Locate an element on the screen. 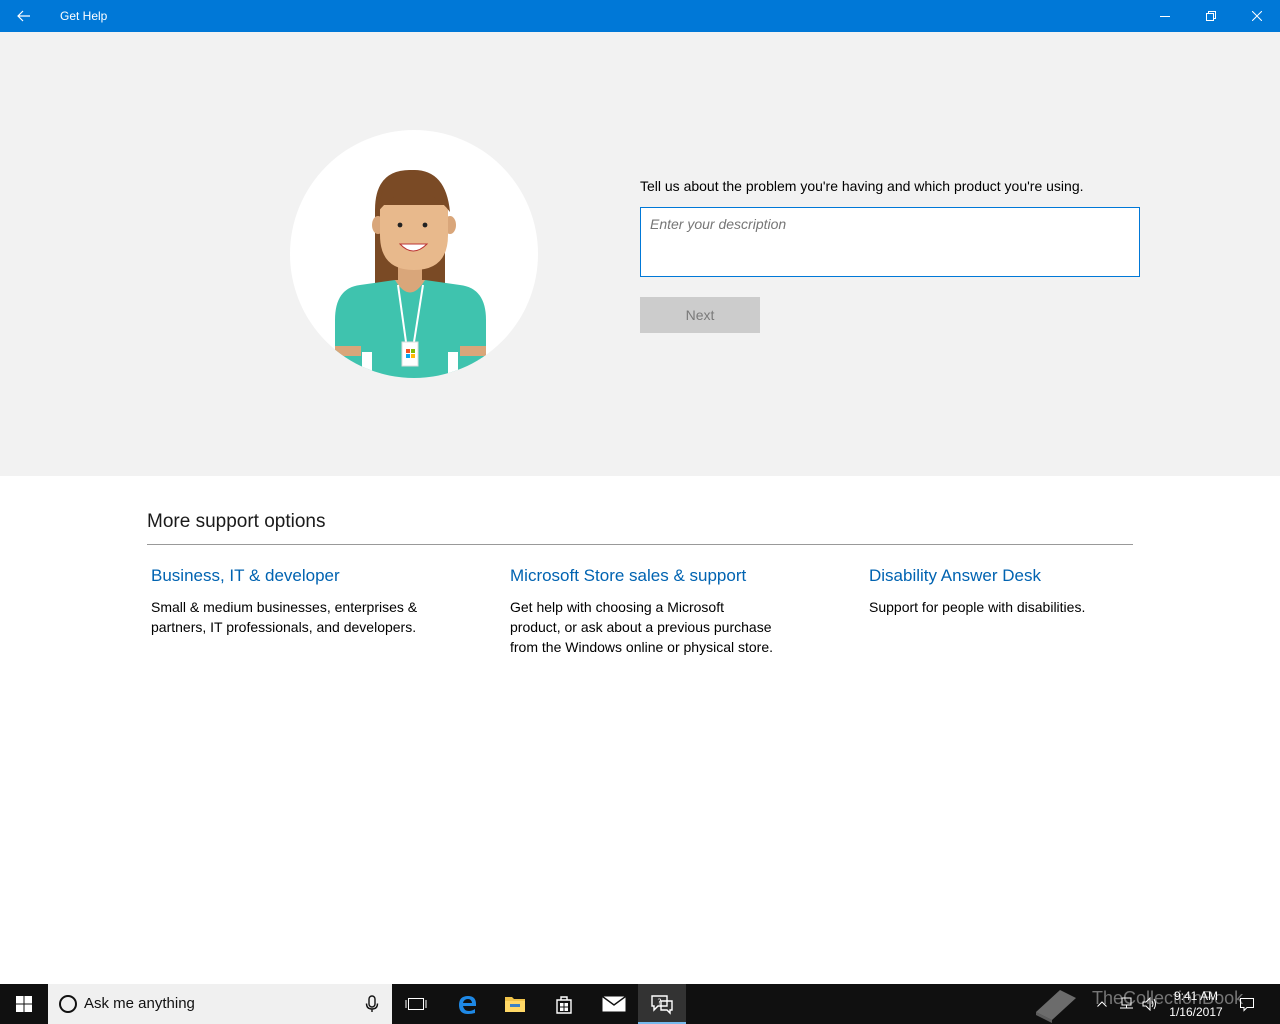 This screenshot has height=1024, width=1280. section-divider is located at coordinates (640, 544).